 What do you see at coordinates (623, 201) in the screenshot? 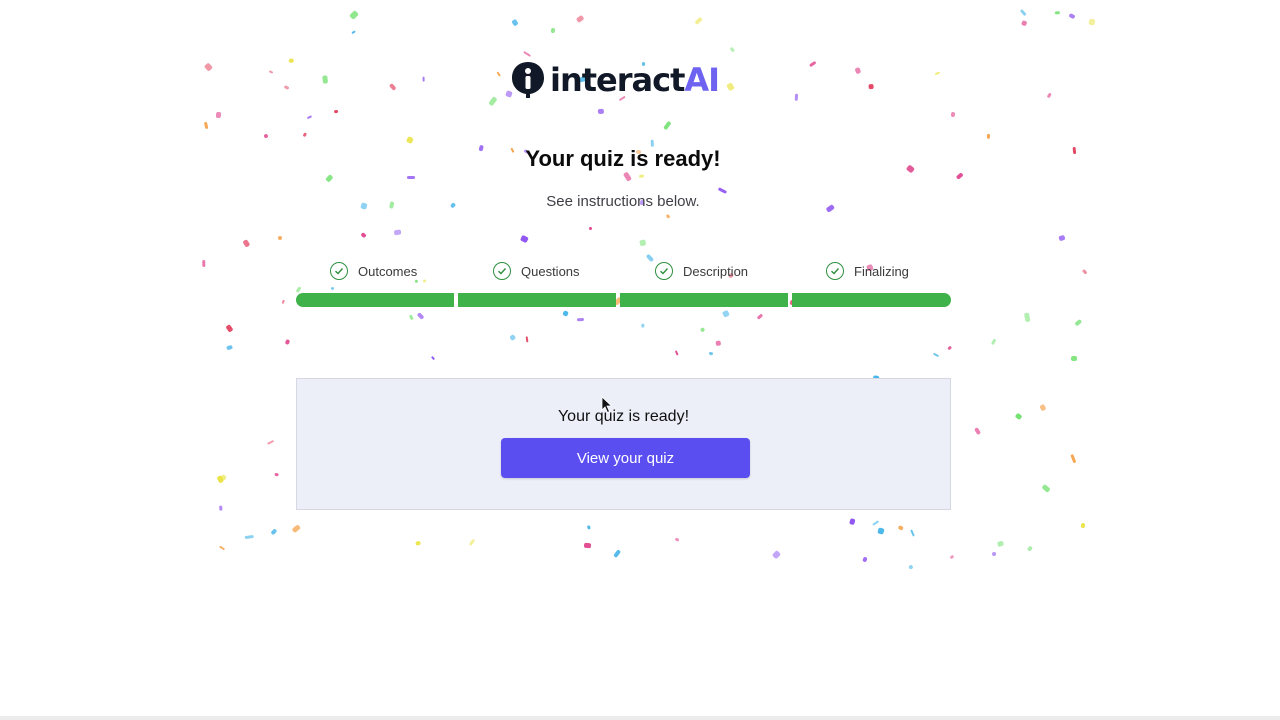
I see `page-subtitle: See instructions below.` at bounding box center [623, 201].